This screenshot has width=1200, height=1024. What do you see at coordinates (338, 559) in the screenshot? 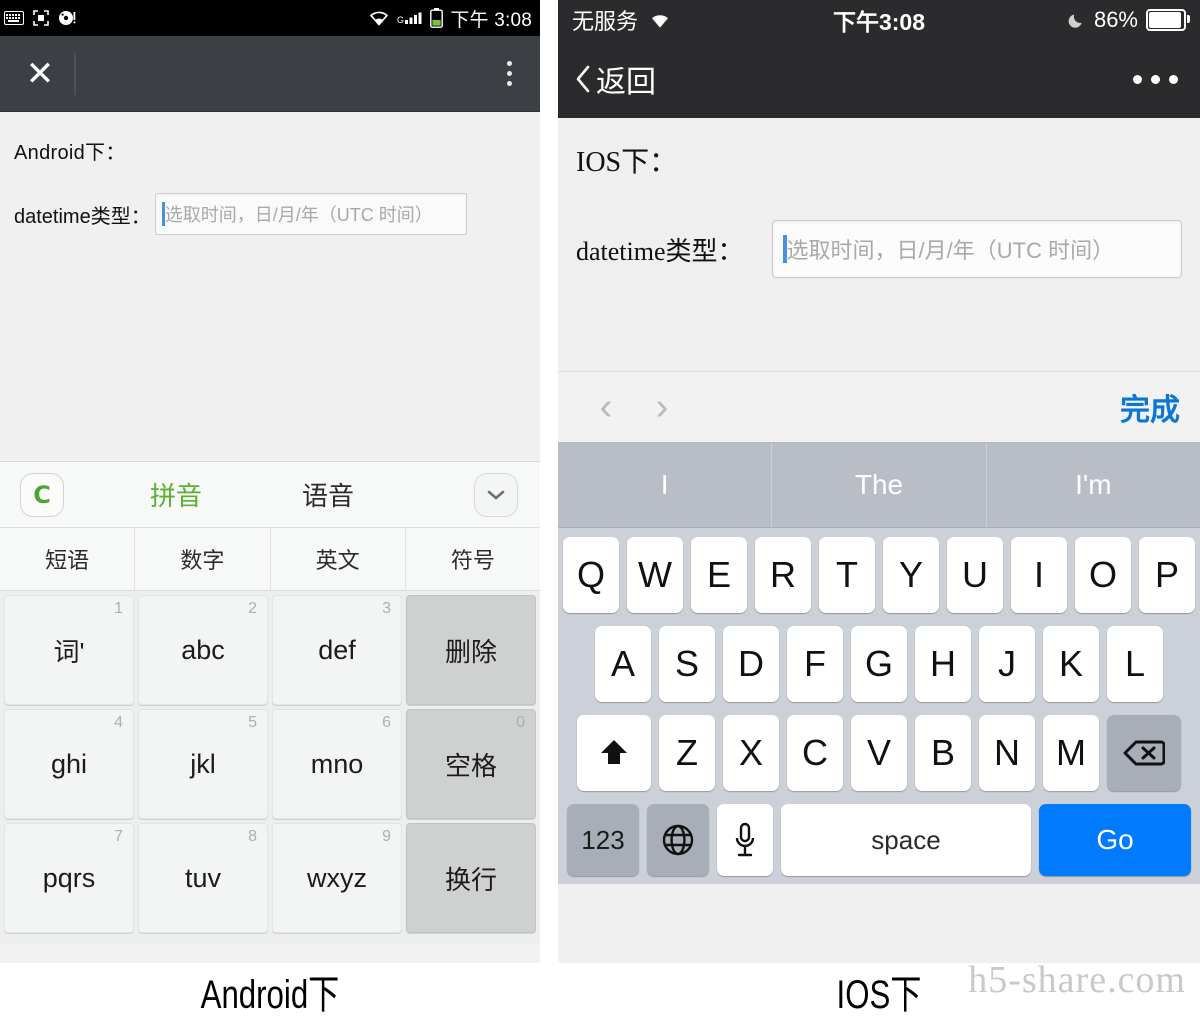
I see `keyboard-category-english: 英文` at bounding box center [338, 559].